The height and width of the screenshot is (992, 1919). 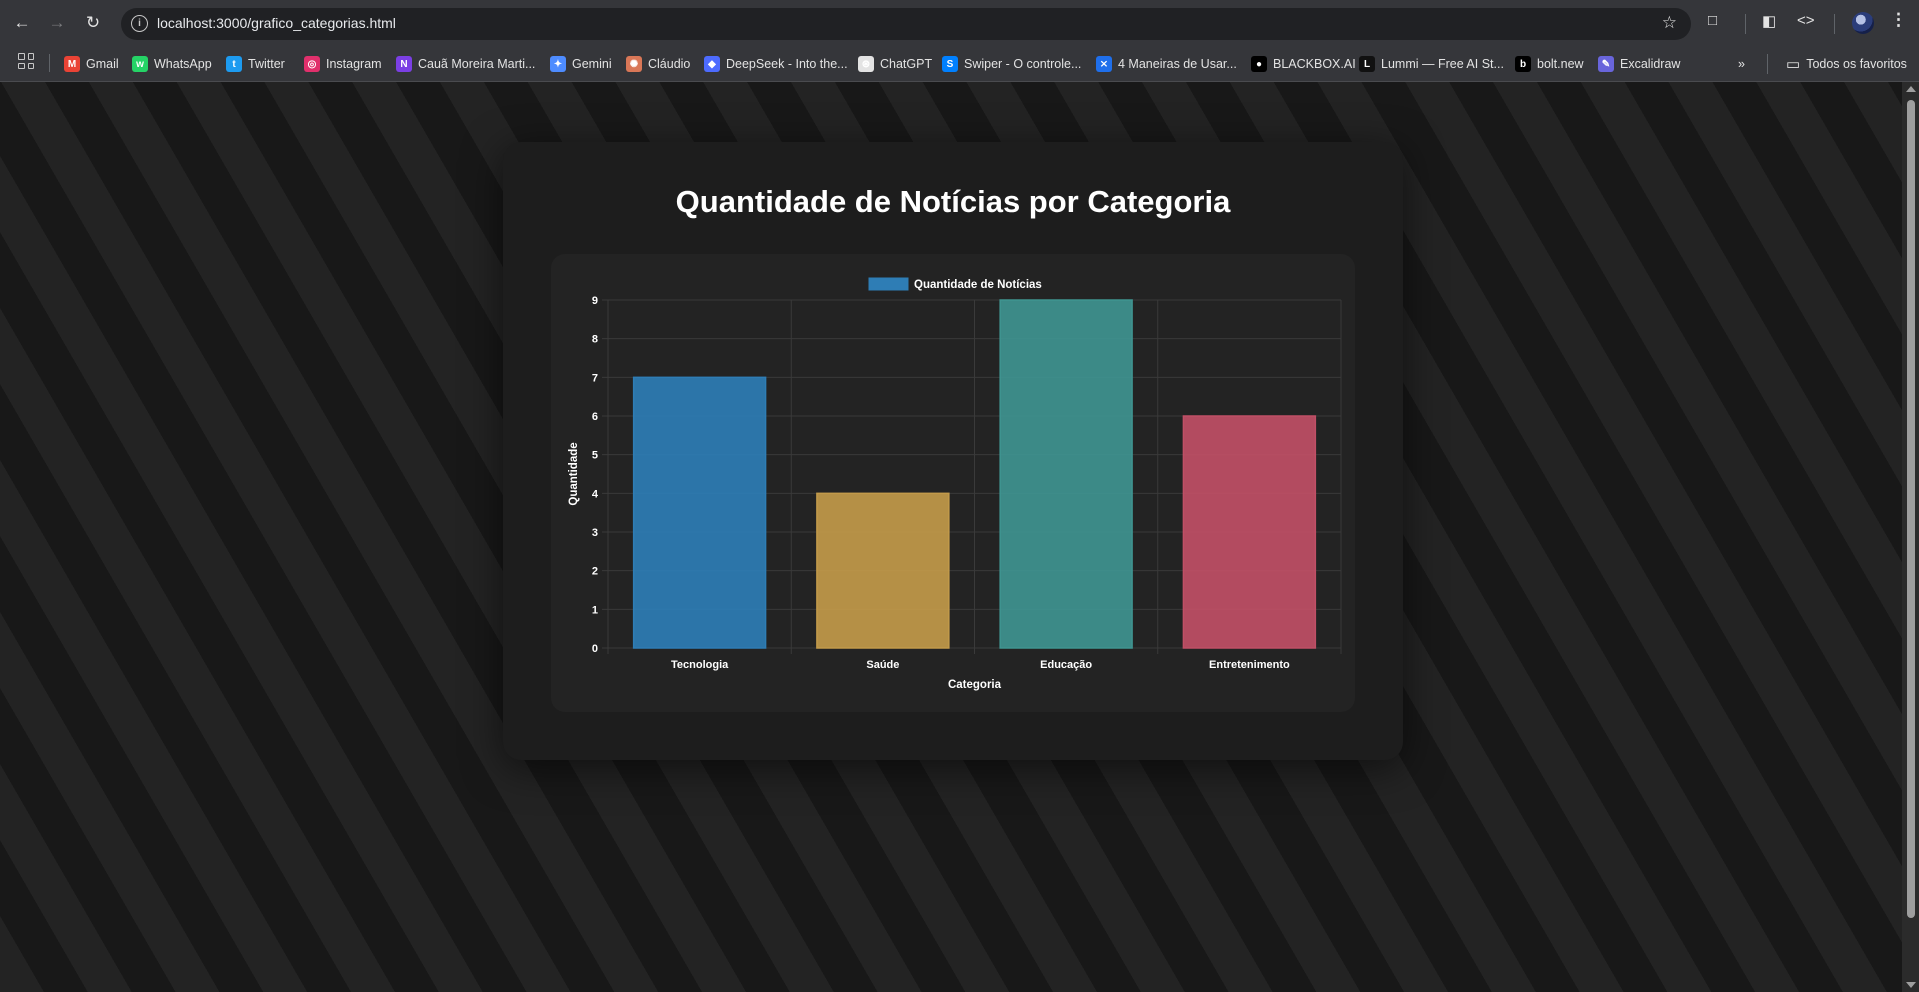 What do you see at coordinates (595, 378) in the screenshot?
I see `y-tick-label: 7` at bounding box center [595, 378].